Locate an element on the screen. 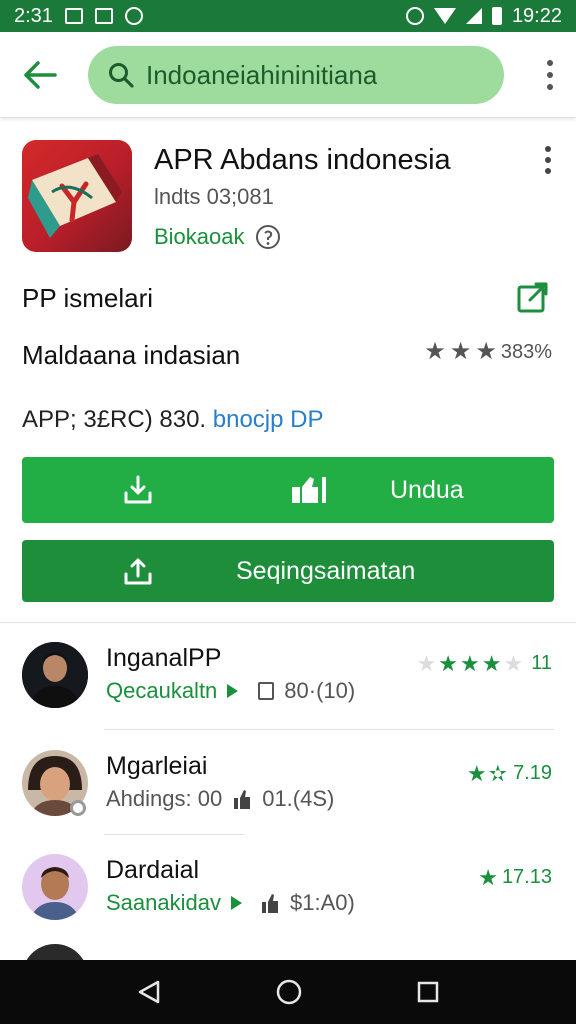  review-meta: Qecaukaltn 80·(10) is located at coordinates (230, 691).